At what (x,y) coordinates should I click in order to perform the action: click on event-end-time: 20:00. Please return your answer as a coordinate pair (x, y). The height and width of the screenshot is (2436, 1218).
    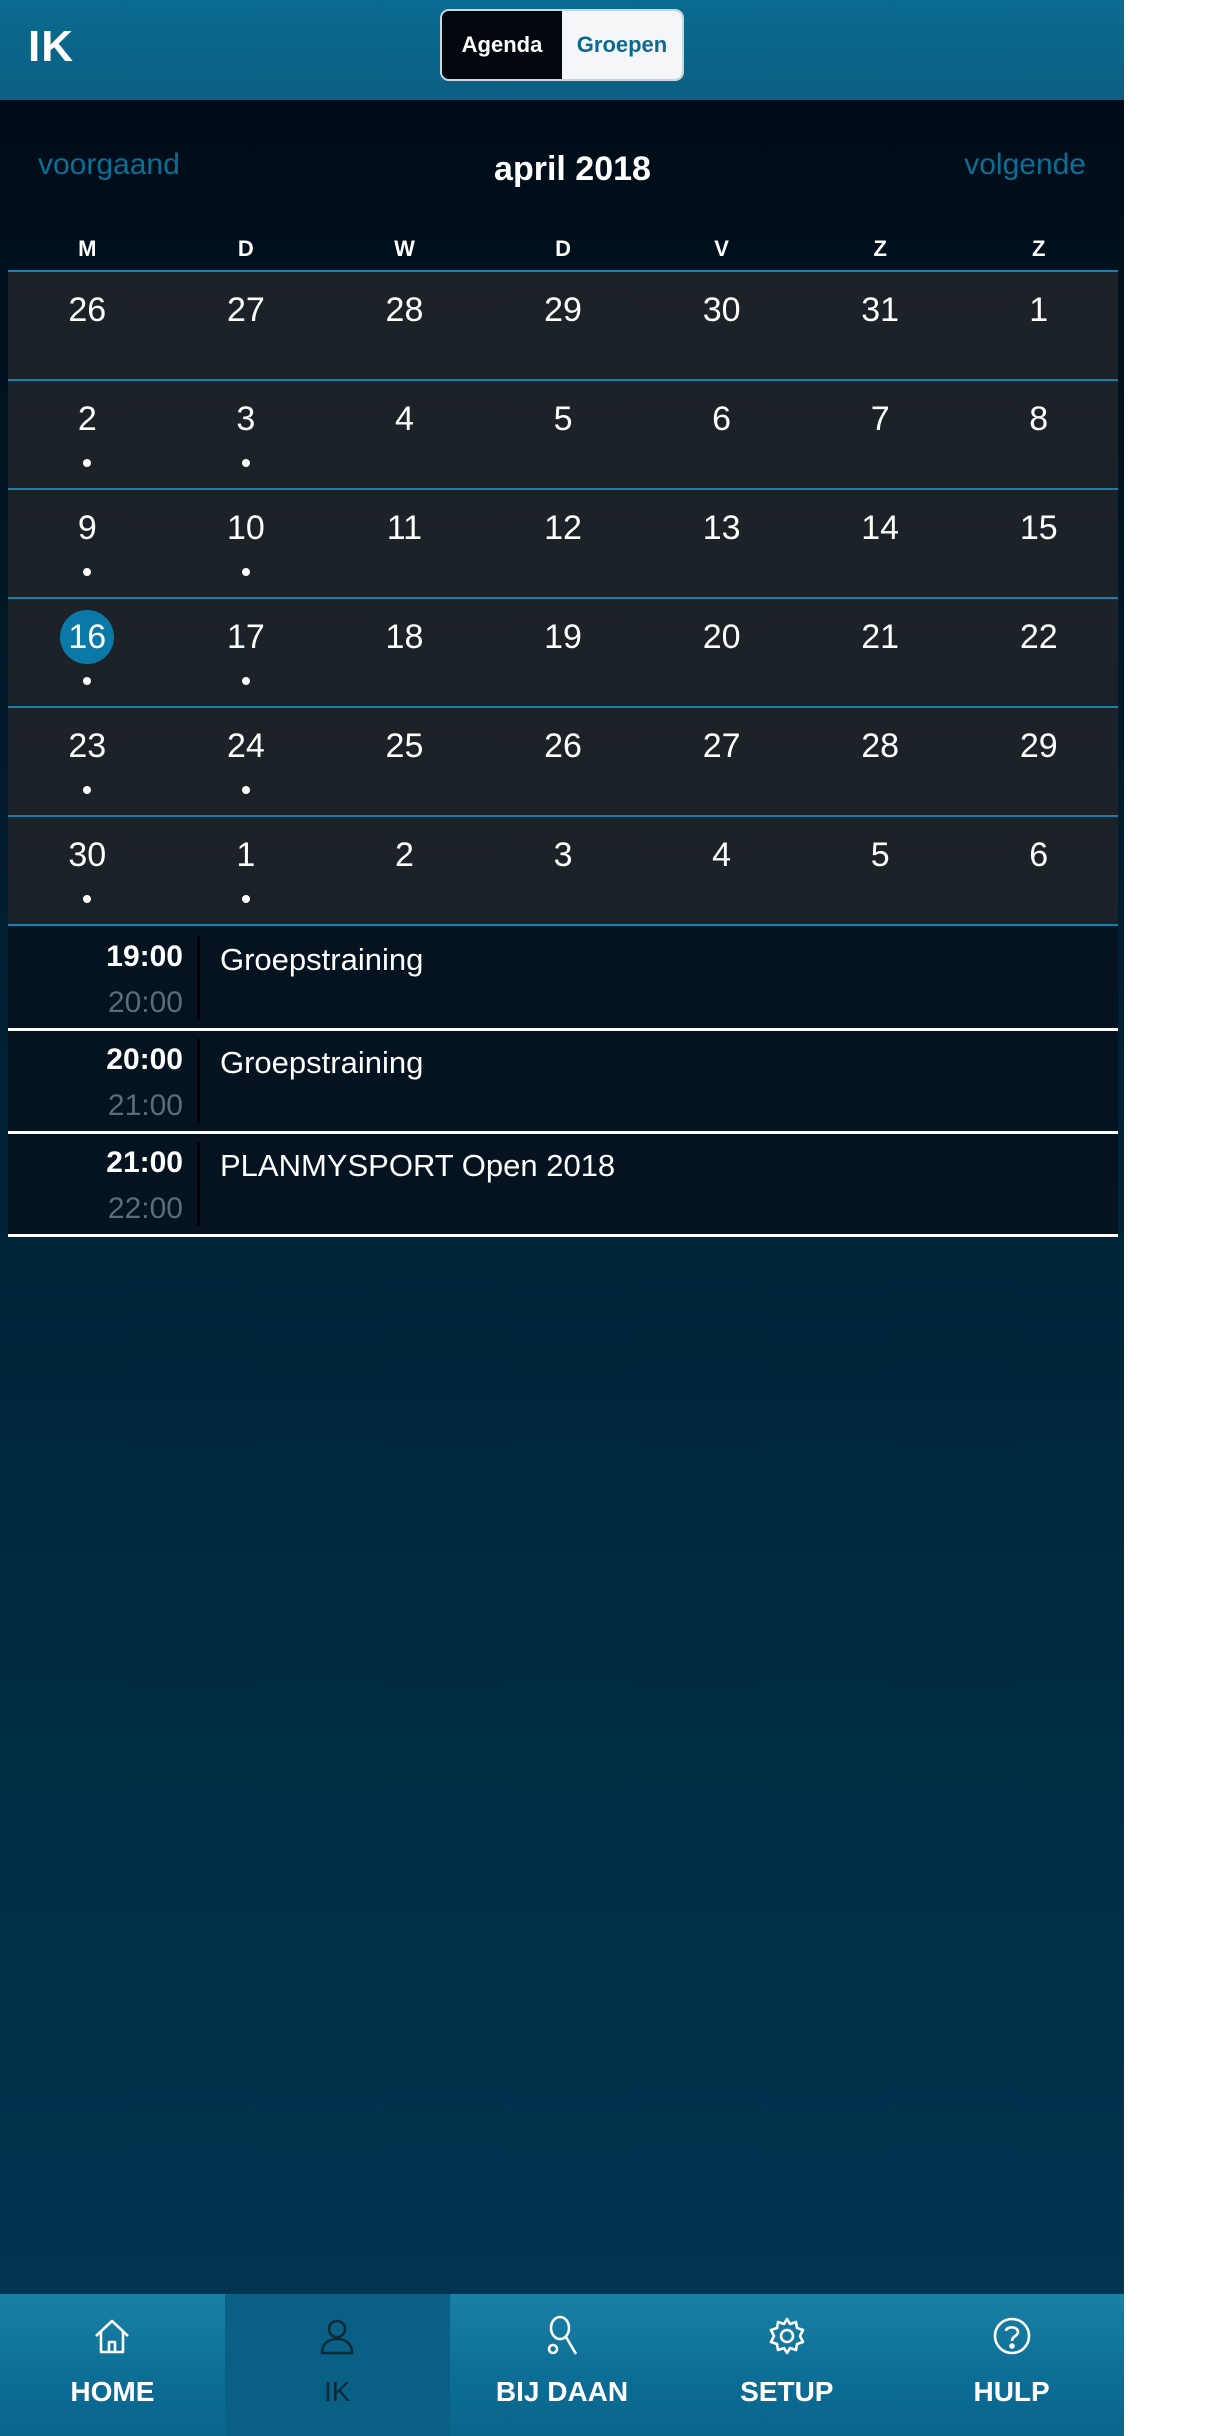
    Looking at the image, I should click on (145, 1002).